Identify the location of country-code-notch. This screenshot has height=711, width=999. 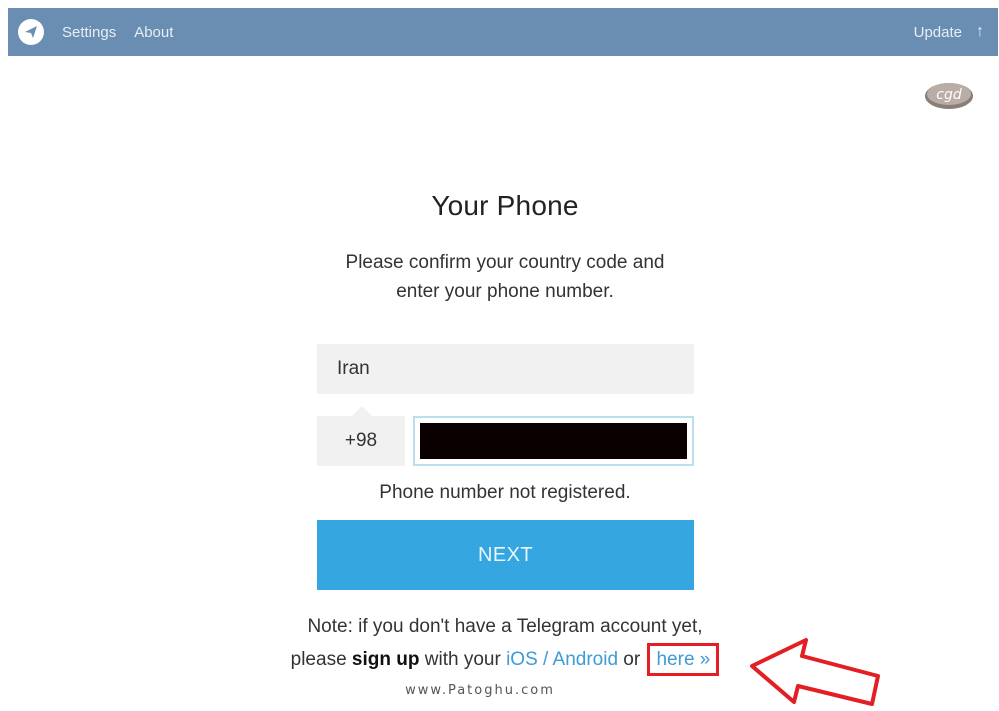
(362, 411).